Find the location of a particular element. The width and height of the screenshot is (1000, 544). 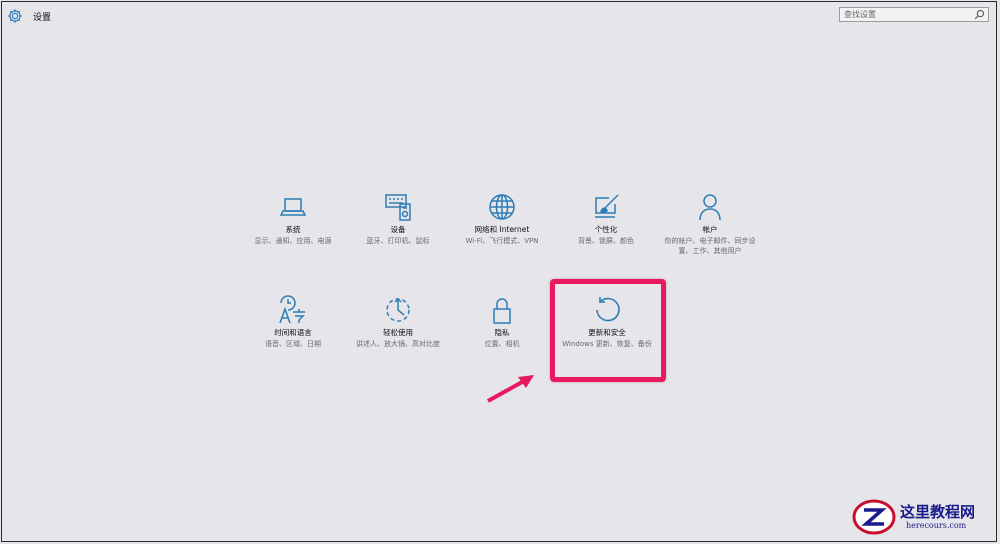

search-input is located at coordinates (904, 14).